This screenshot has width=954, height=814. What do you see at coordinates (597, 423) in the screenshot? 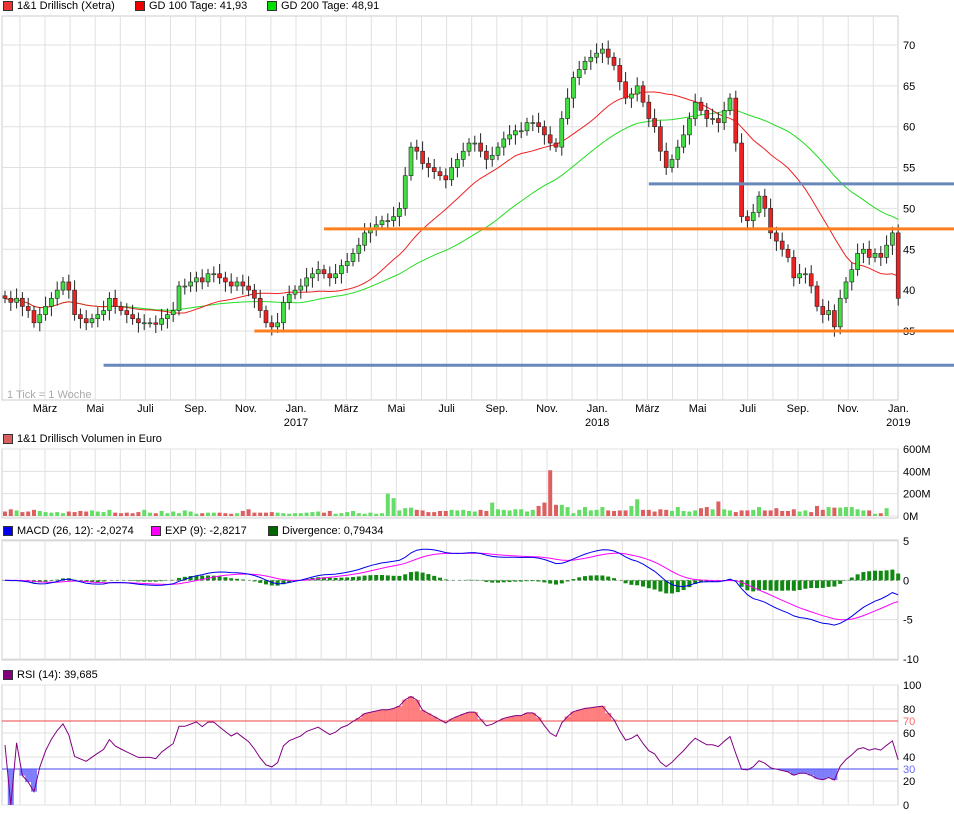
I see `x-year-label: 2018` at bounding box center [597, 423].